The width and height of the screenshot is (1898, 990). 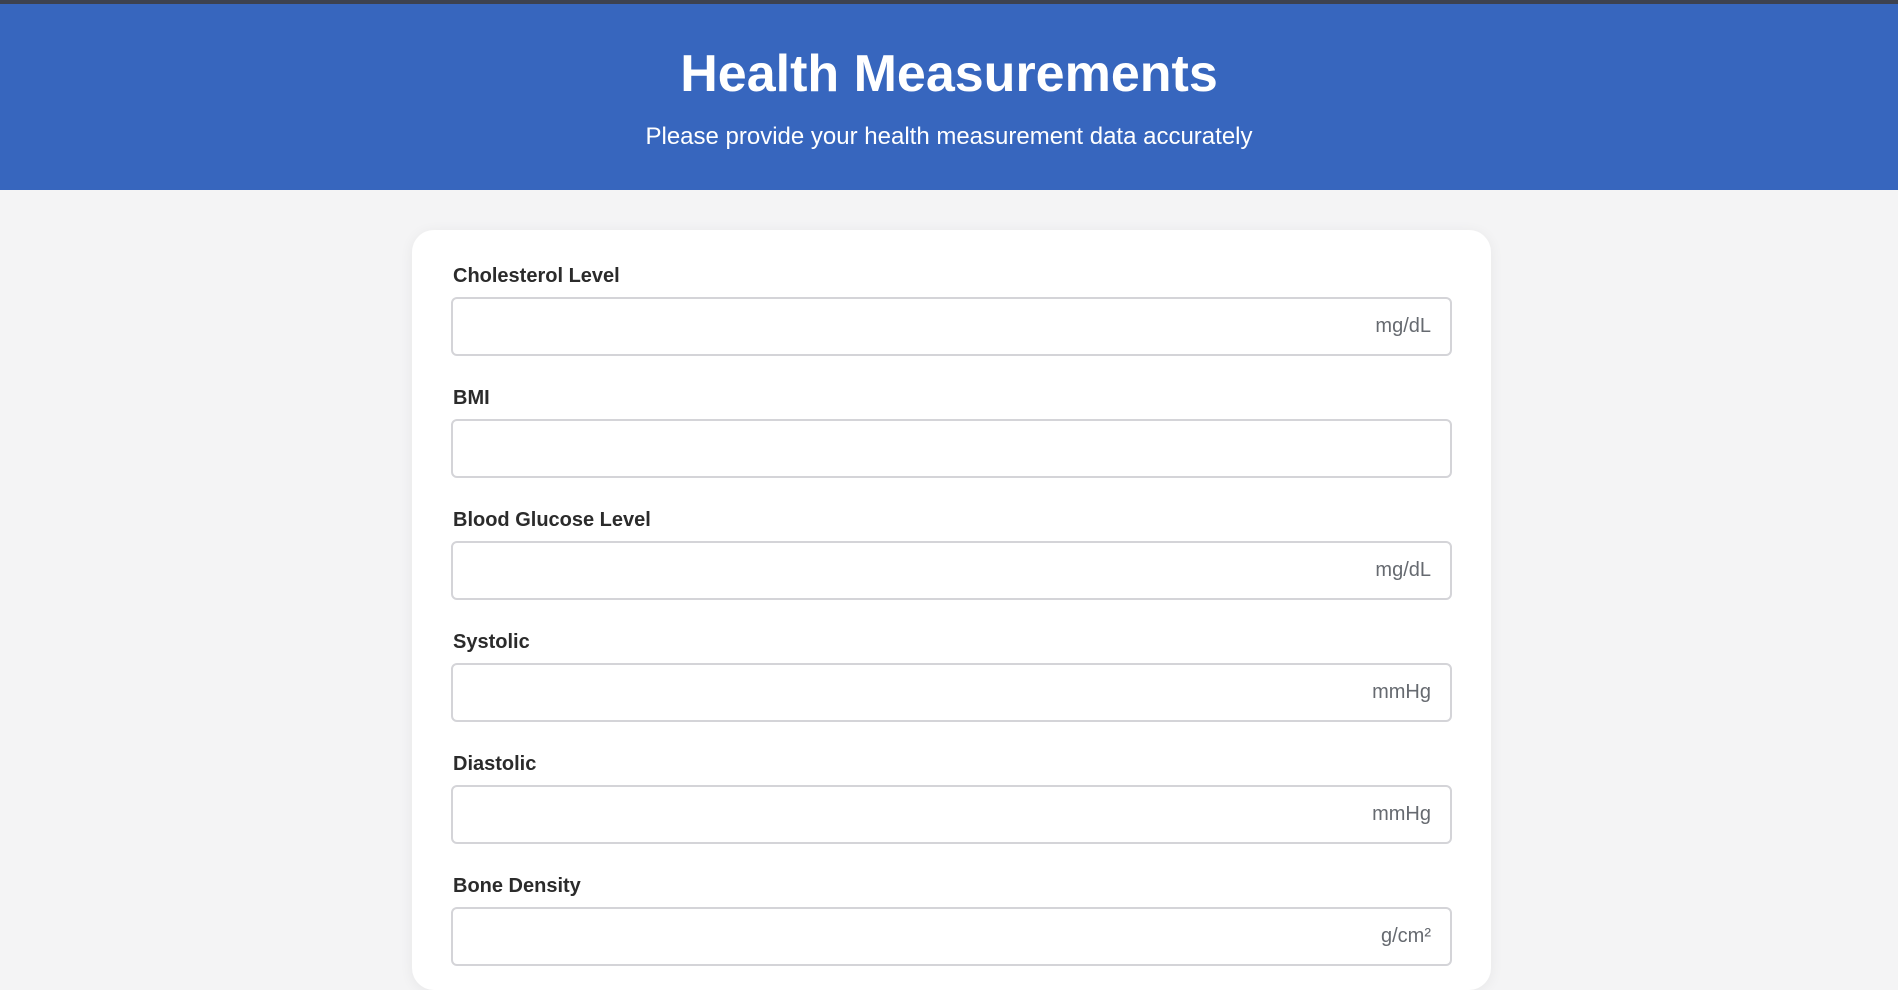 I want to click on bone-density-input-wrapper: g/cm², so click(x=951, y=936).